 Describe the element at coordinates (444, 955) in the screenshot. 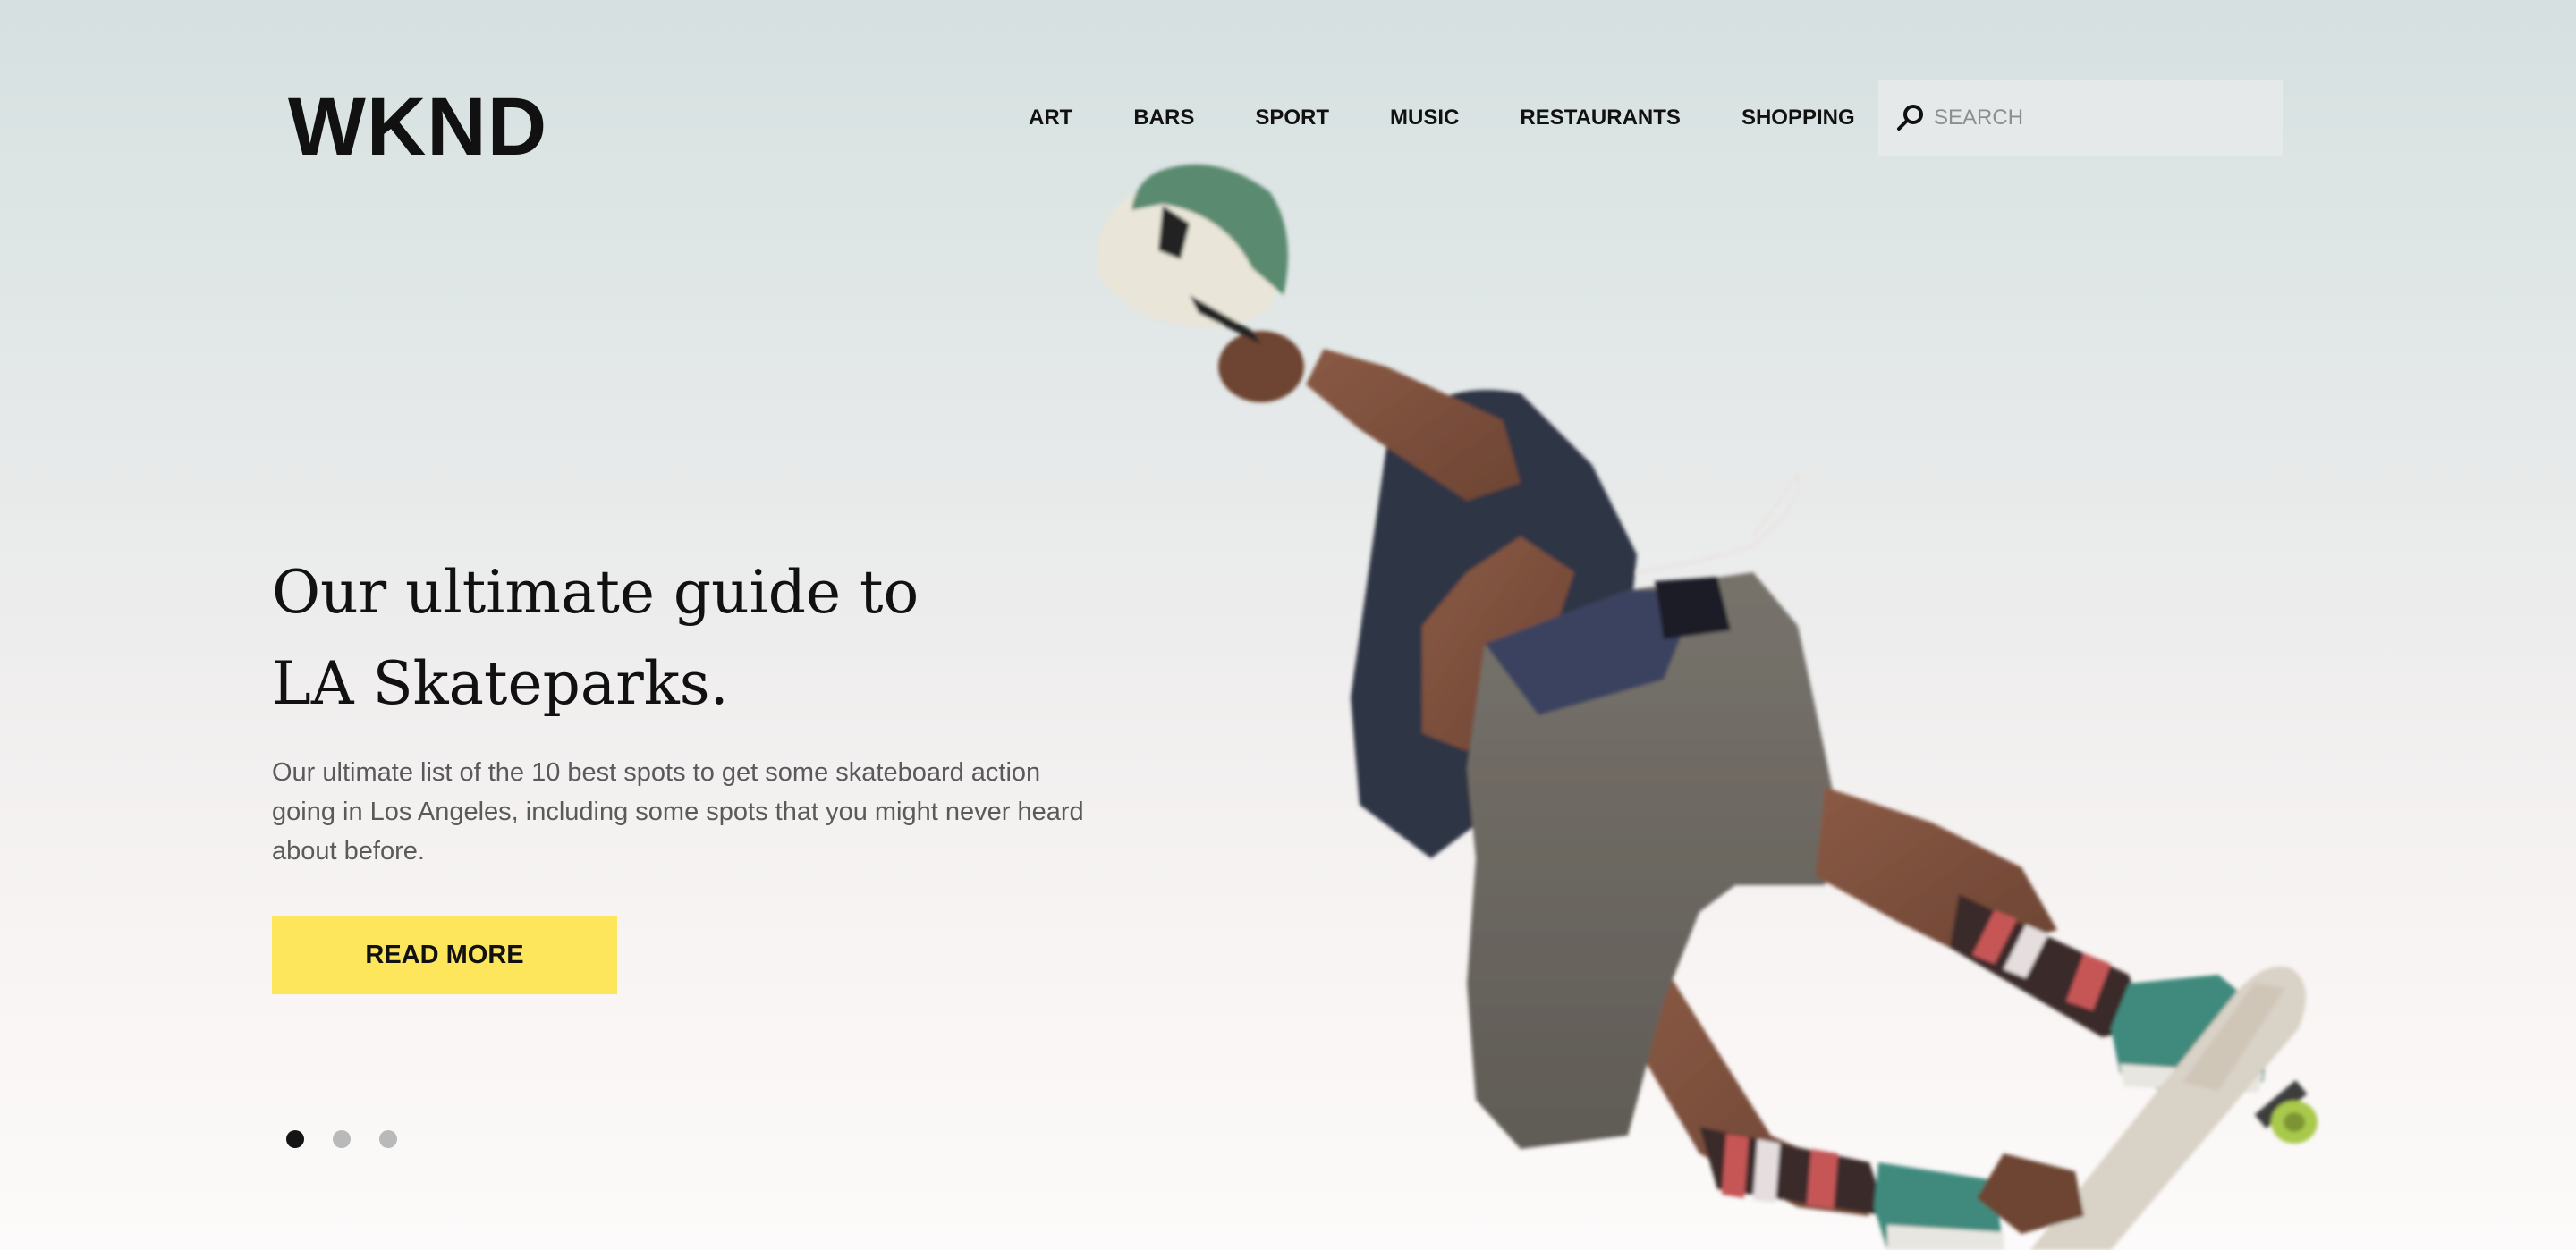

I see `read-more-button: READ MORE` at that location.